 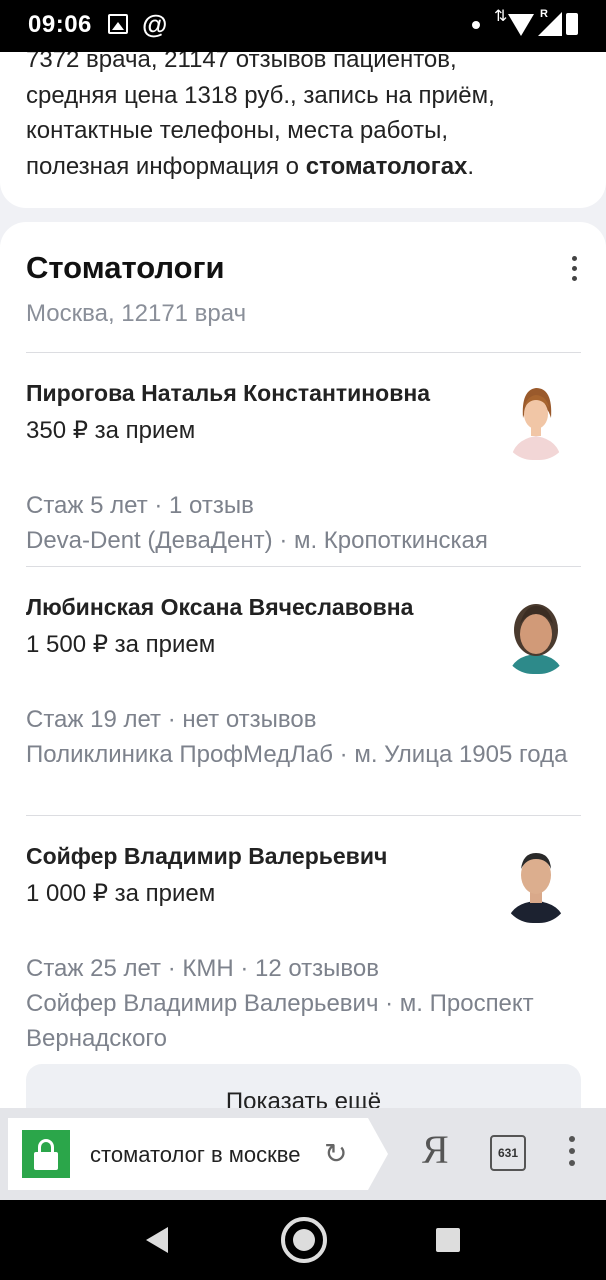 I want to click on tabs-button: 631, so click(x=508, y=1153).